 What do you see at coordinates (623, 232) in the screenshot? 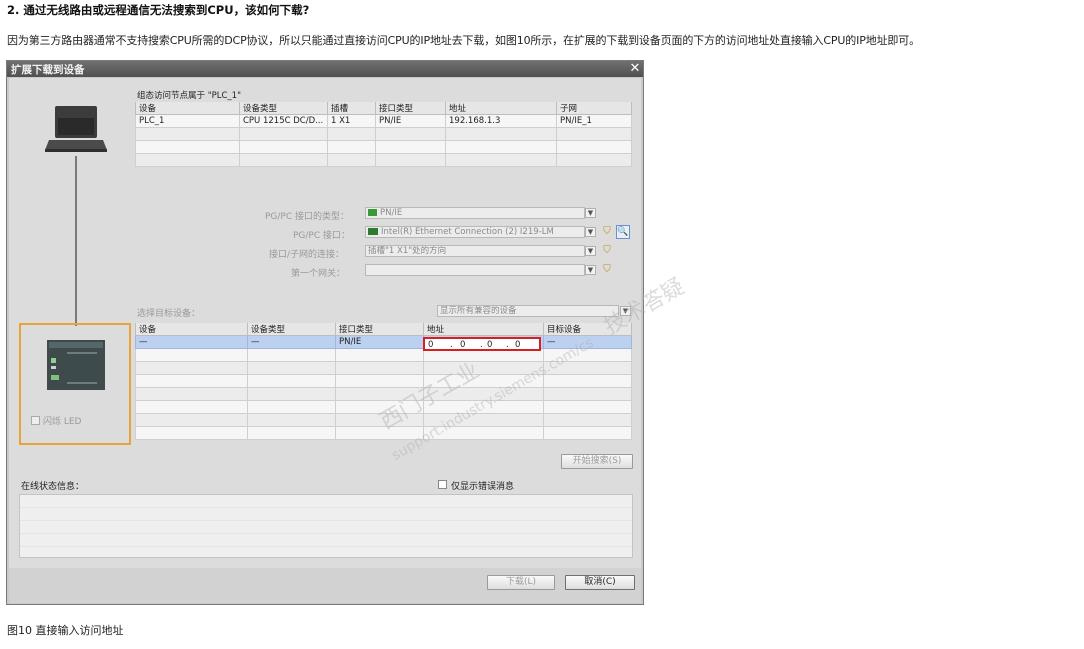
I see `diagnostics-icon: 🔍` at bounding box center [623, 232].